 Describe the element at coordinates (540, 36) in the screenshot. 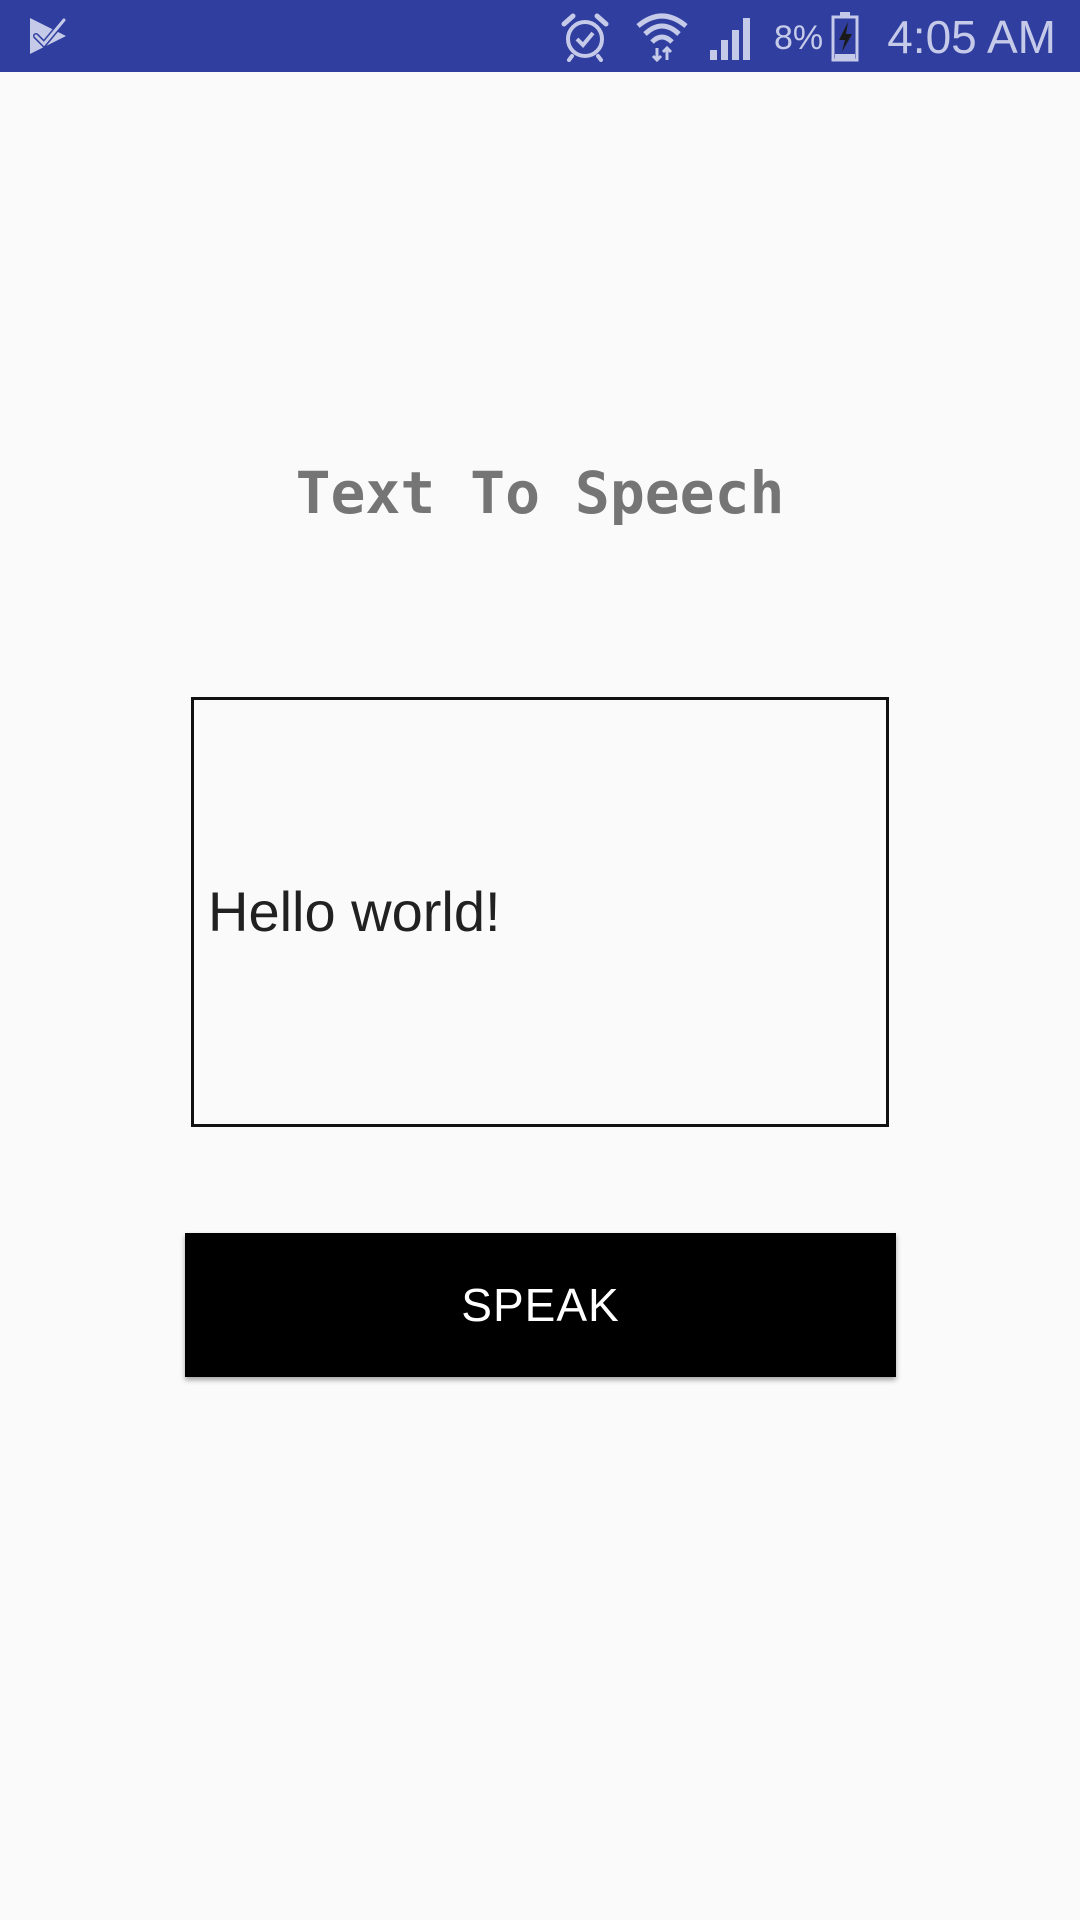

I see `status-bar: 8% 4:05 AM` at that location.